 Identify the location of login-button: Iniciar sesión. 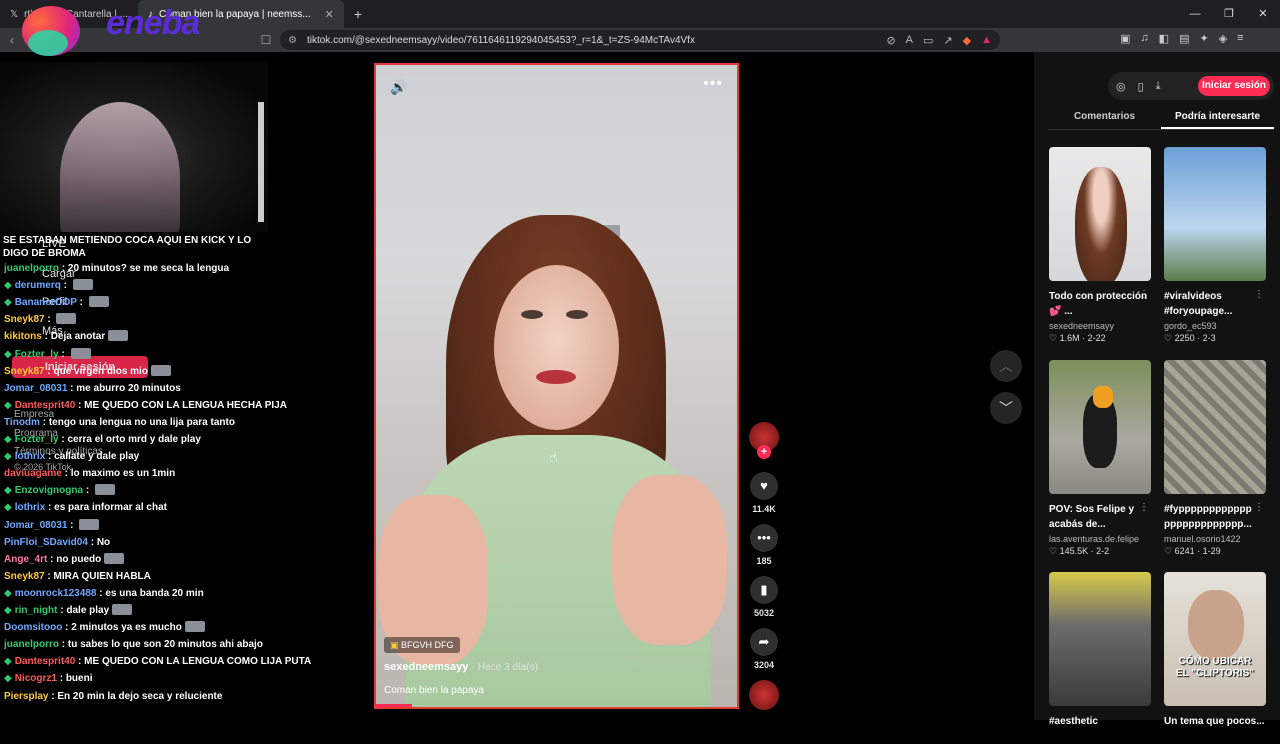
(1234, 86).